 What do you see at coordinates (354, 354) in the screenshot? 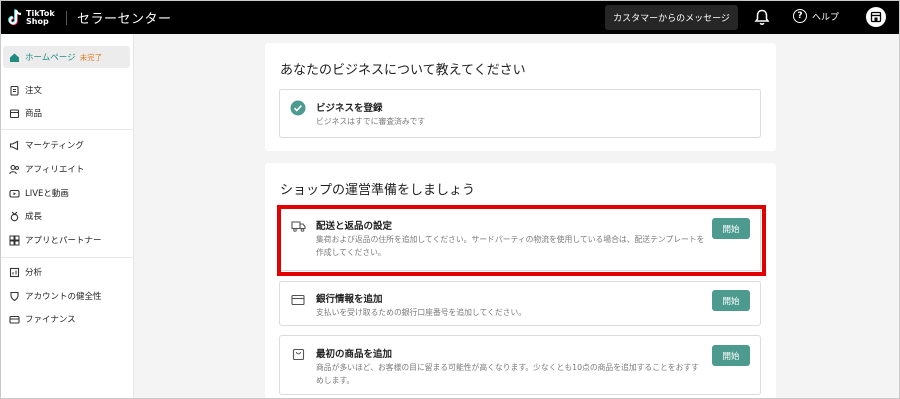
I see `task-title: 最初の商品を追加` at bounding box center [354, 354].